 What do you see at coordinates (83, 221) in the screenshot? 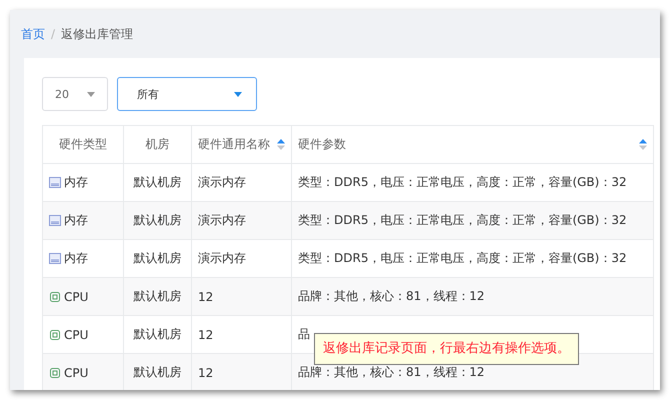
I see `table-cell: 内存` at bounding box center [83, 221].